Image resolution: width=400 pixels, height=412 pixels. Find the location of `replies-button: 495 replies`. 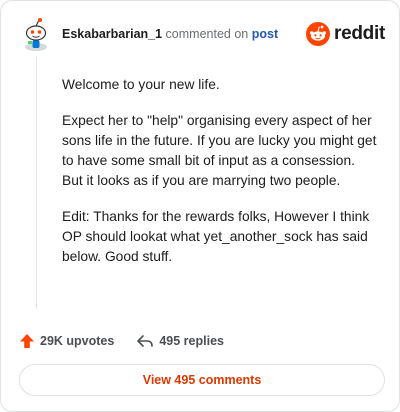

replies-button: 495 replies is located at coordinates (180, 341).